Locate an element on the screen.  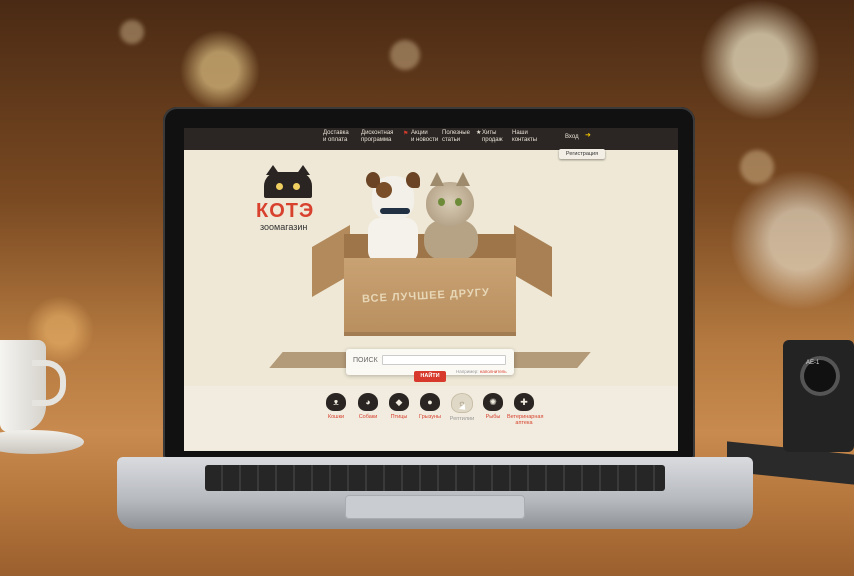
category-cats: ᴥ Кошки is located at coordinates (336, 406).